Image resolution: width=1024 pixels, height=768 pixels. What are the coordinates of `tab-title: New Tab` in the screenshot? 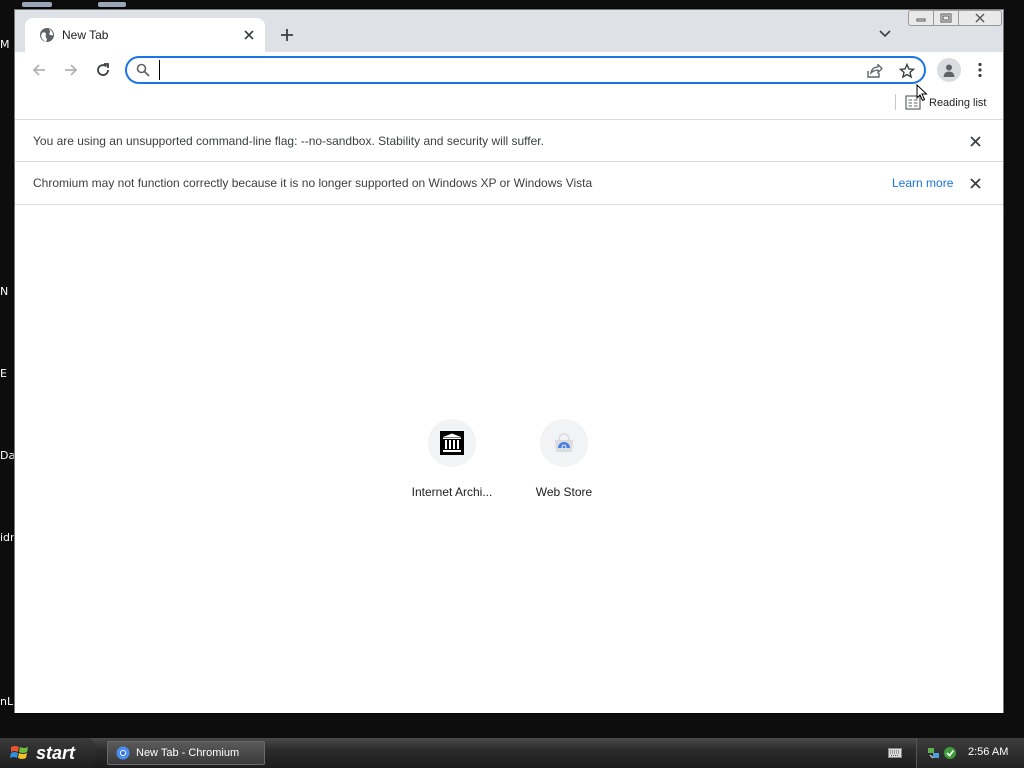 It's located at (85, 35).